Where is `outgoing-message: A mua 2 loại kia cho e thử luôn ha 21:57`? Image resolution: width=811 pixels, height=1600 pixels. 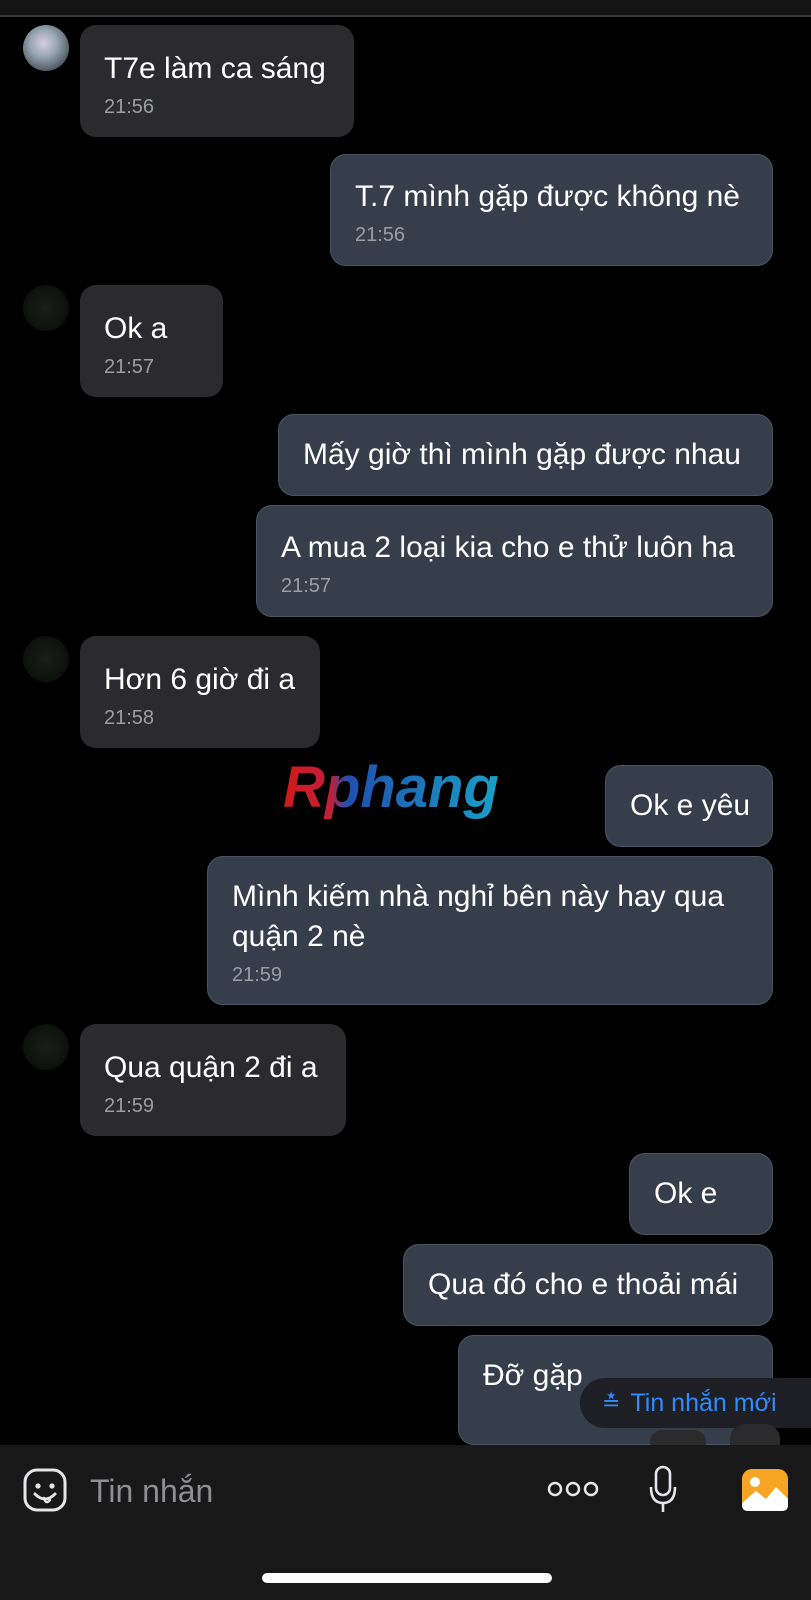 outgoing-message: A mua 2 loại kia cho e thử luôn ha 21:57 is located at coordinates (514, 561).